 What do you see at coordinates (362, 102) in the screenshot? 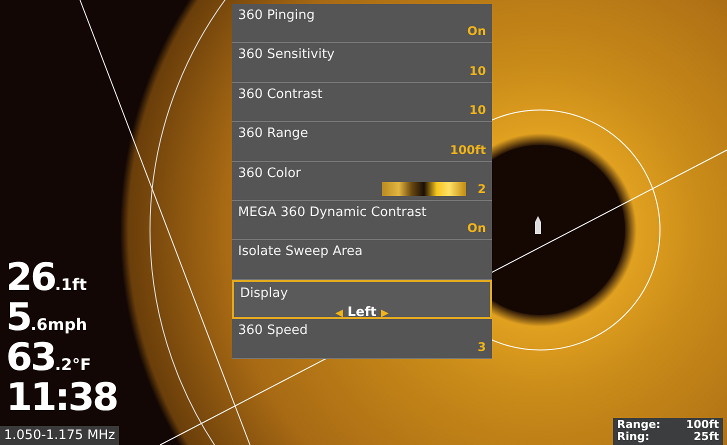
I see `menu-item: 360 Contrast 10` at bounding box center [362, 102].